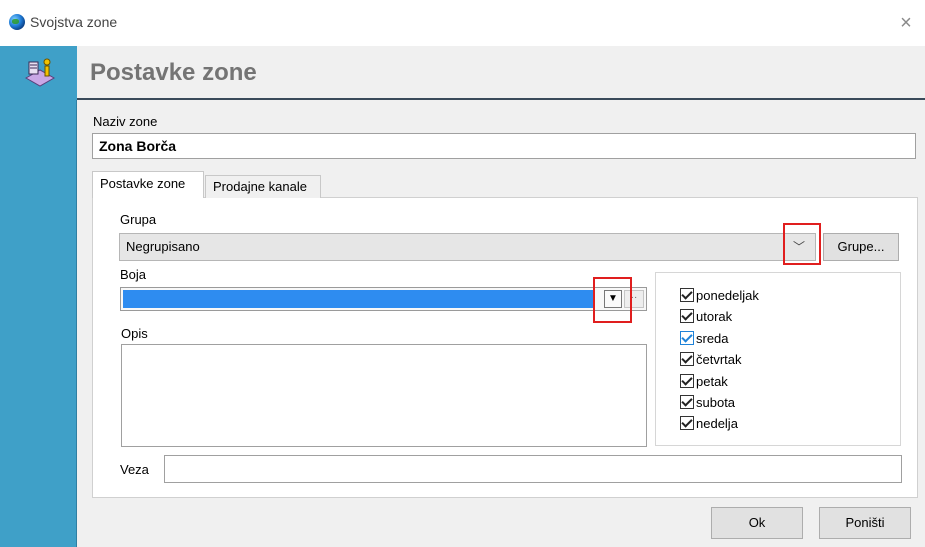 Image resolution: width=925 pixels, height=547 pixels. I want to click on day-checkbox-cetvrtak: četvrtak, so click(711, 359).